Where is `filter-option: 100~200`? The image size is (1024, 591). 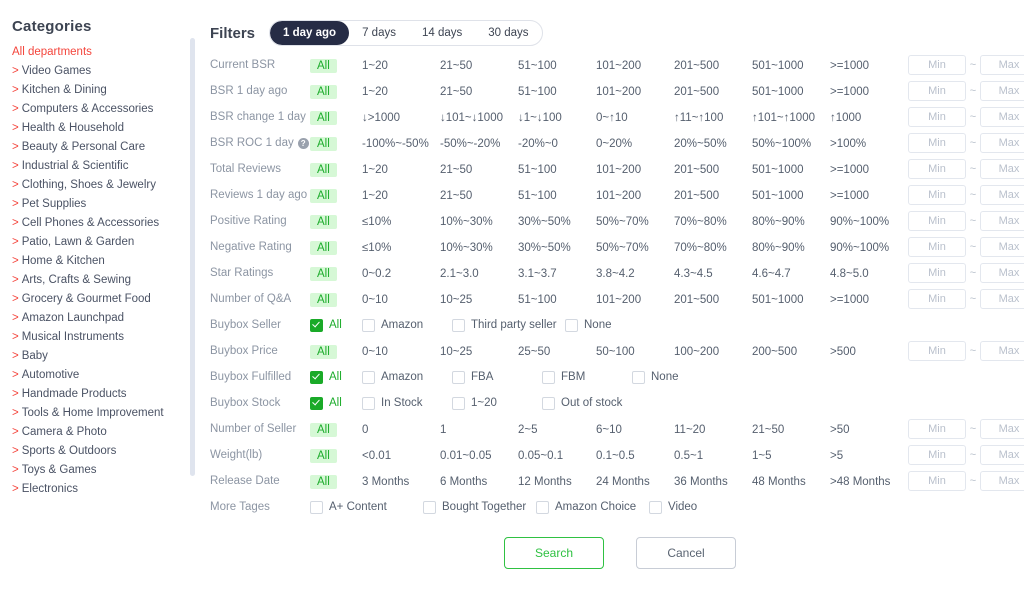 filter-option: 100~200 is located at coordinates (696, 352).